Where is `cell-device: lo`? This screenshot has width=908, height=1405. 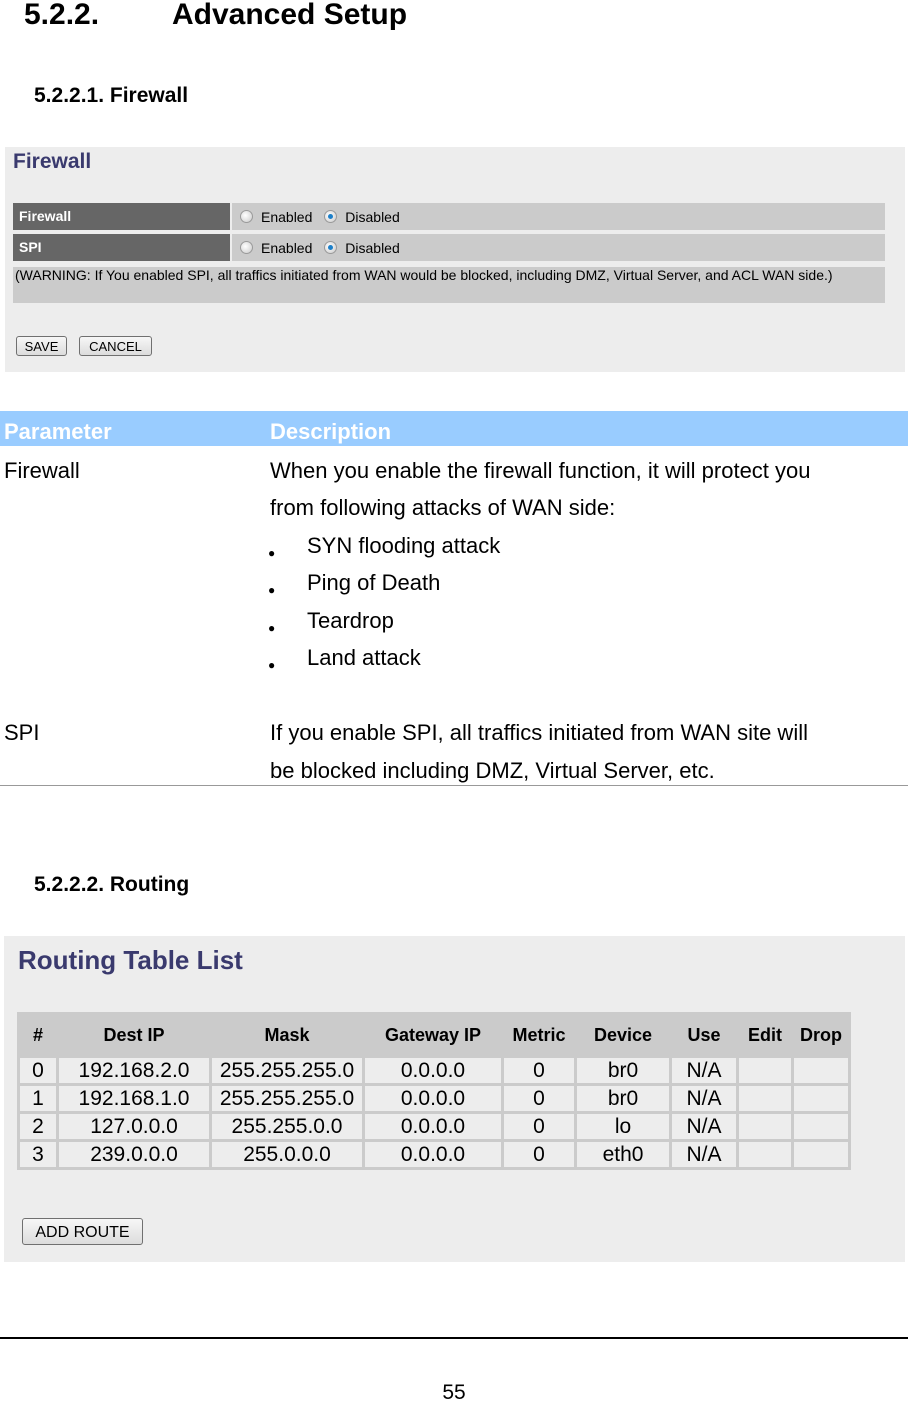 cell-device: lo is located at coordinates (623, 1126).